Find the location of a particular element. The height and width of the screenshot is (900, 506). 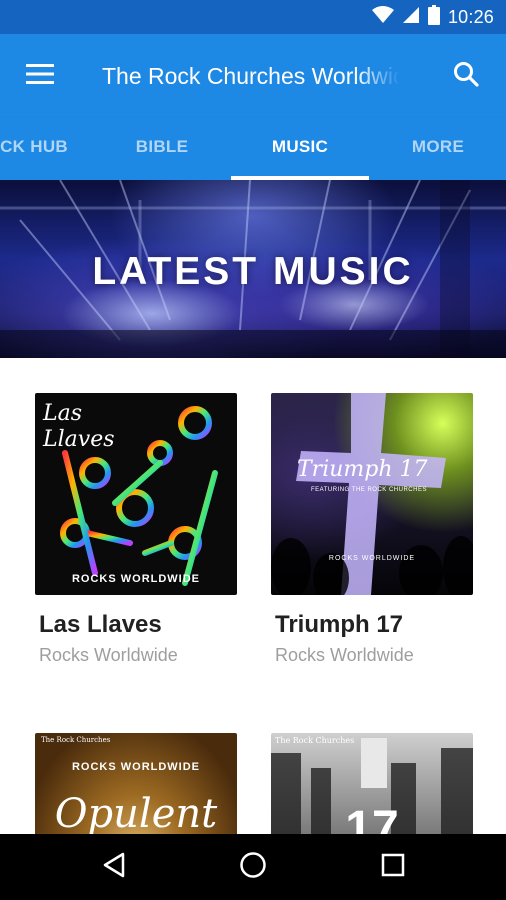

menu-button is located at coordinates (40, 76).